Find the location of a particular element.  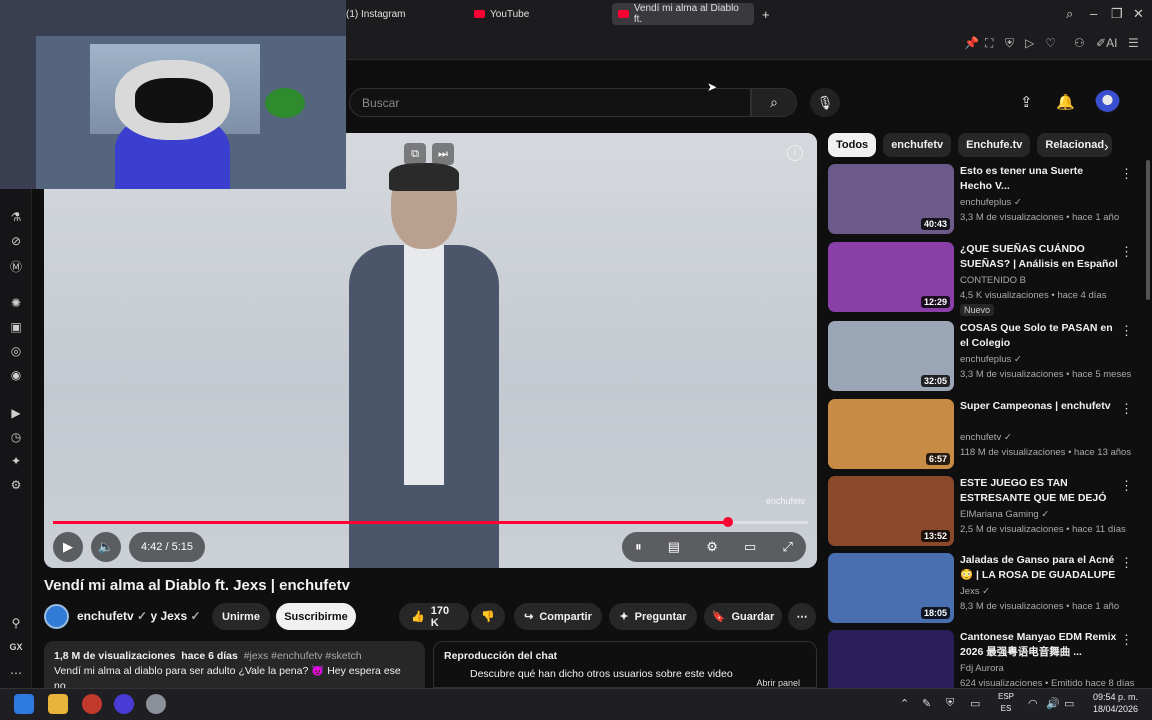

channel-watermark: enchufetv is located at coordinates (785, 501).